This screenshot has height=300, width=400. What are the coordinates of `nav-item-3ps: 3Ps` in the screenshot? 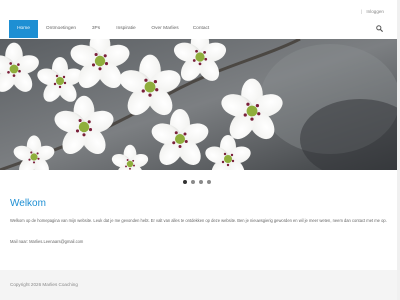 It's located at (96, 29).